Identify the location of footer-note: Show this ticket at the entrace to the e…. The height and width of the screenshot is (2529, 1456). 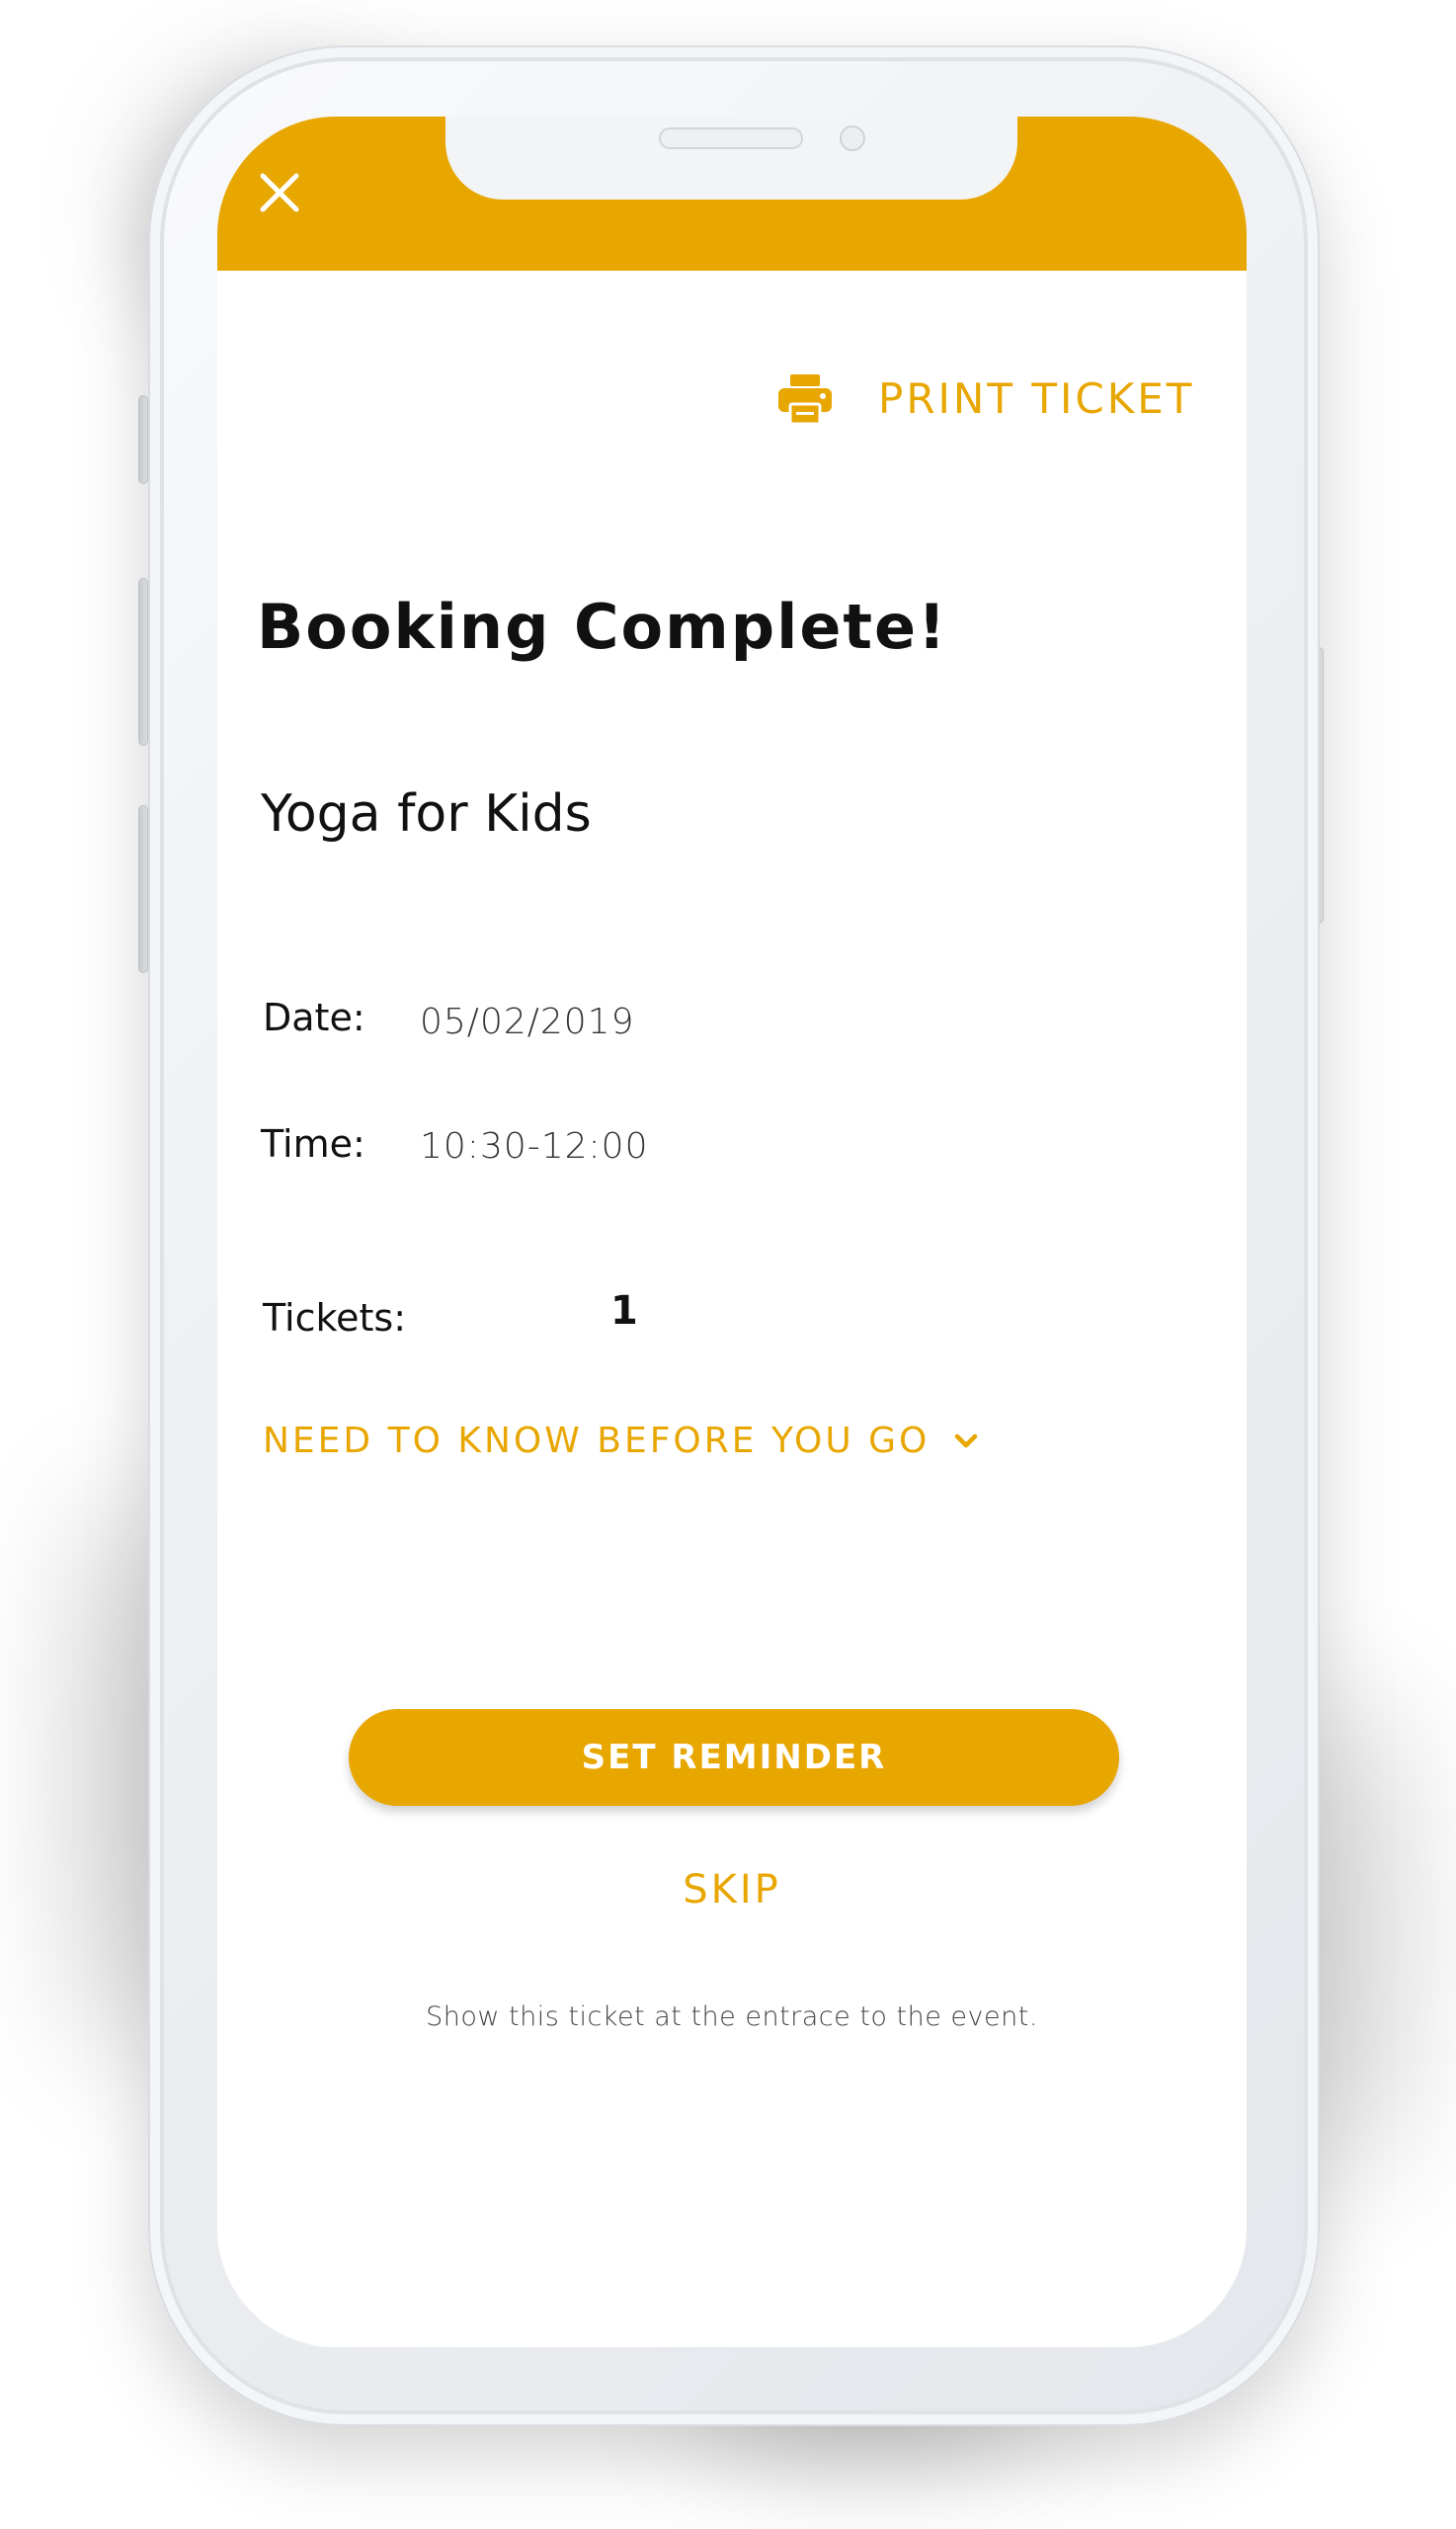
(732, 2016).